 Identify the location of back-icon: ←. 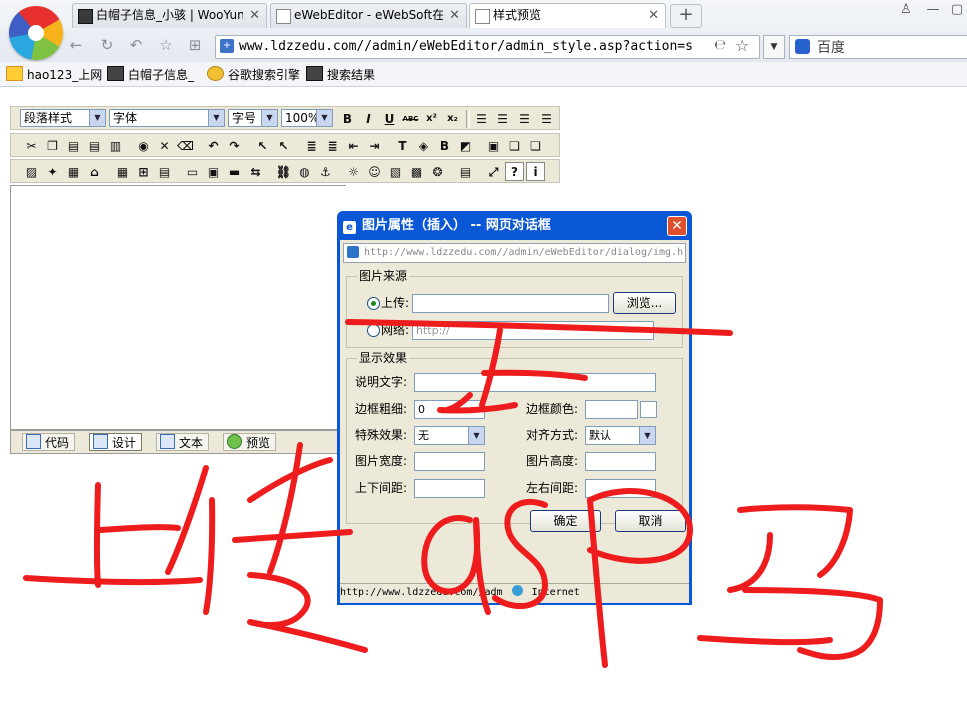
(76, 46).